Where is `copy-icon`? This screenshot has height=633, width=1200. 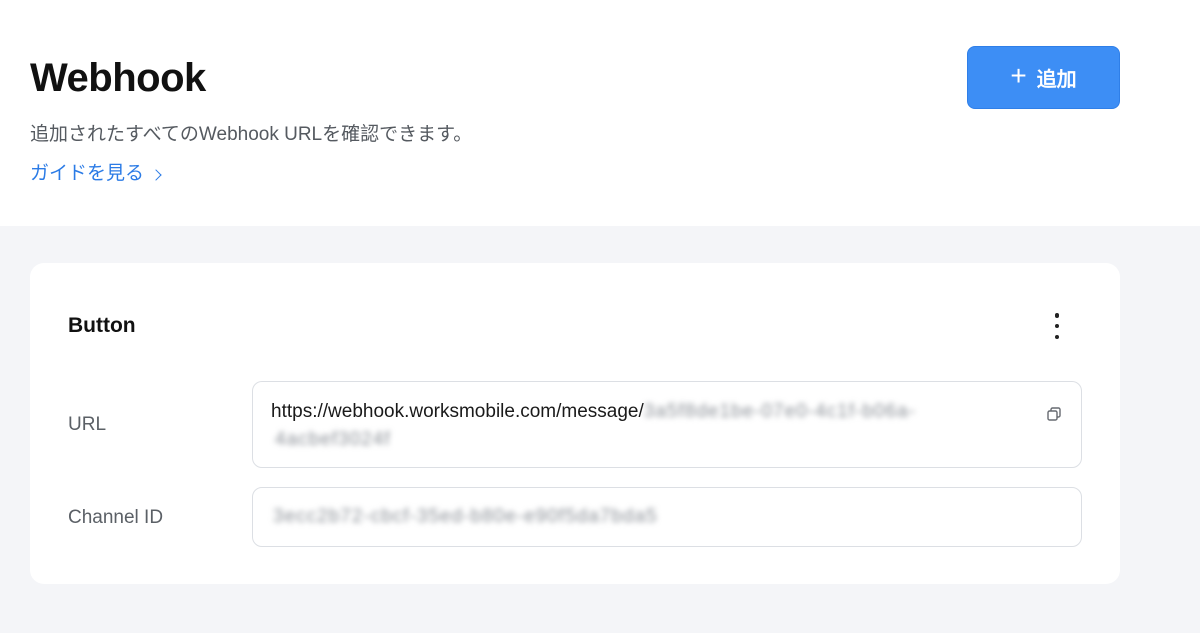
copy-icon is located at coordinates (1054, 414).